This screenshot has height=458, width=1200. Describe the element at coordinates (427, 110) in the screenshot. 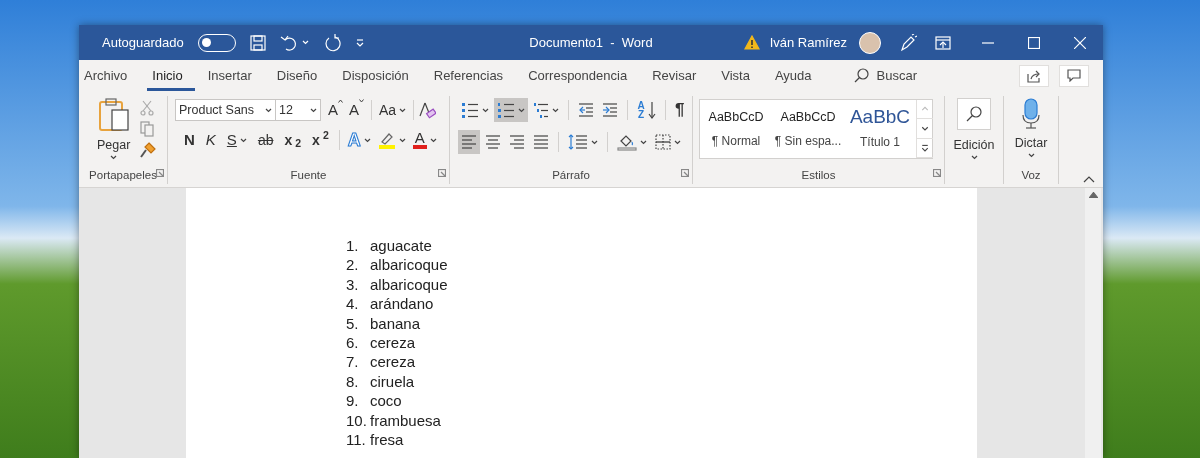

I see `clear-formatting-icon` at that location.